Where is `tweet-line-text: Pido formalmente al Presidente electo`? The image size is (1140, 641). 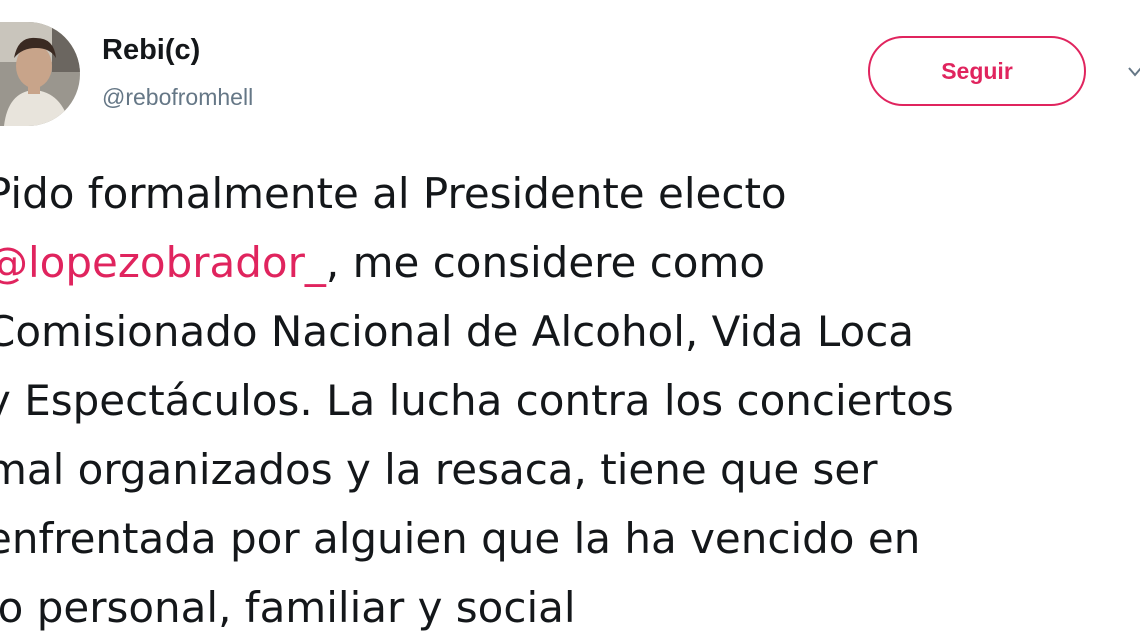 tweet-line-text: Pido formalmente al Presidente electo is located at coordinates (393, 193).